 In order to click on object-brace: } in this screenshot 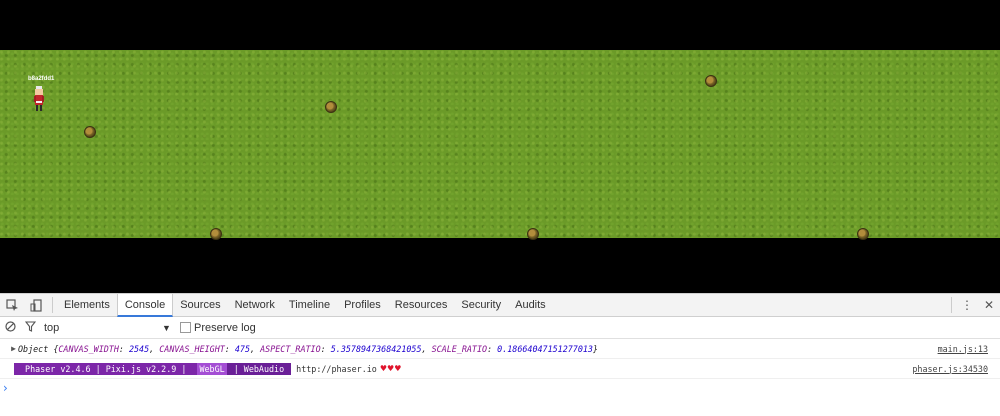, I will do `click(595, 348)`.